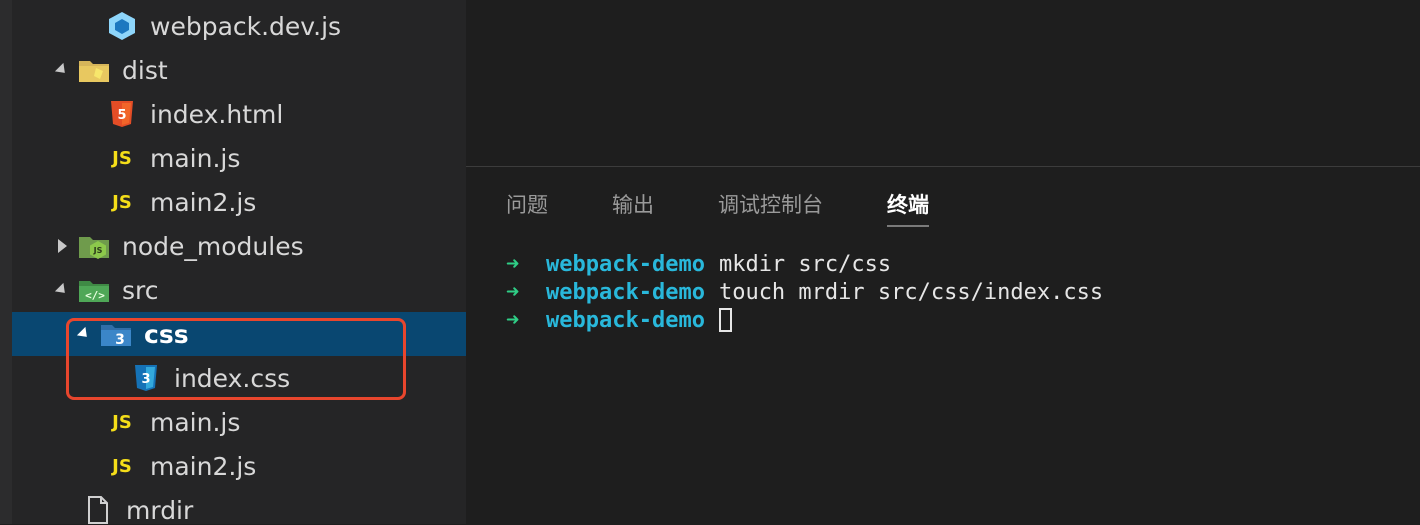 The image size is (1420, 525). What do you see at coordinates (239, 290) in the screenshot?
I see `tree-item-src: </> src` at bounding box center [239, 290].